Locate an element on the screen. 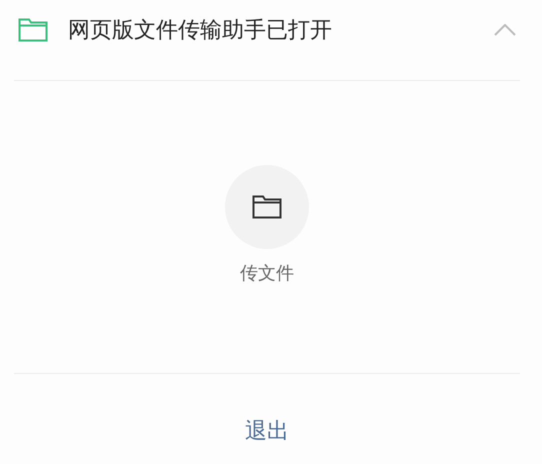 The image size is (542, 464). logout-button: 退出 is located at coordinates (267, 431).